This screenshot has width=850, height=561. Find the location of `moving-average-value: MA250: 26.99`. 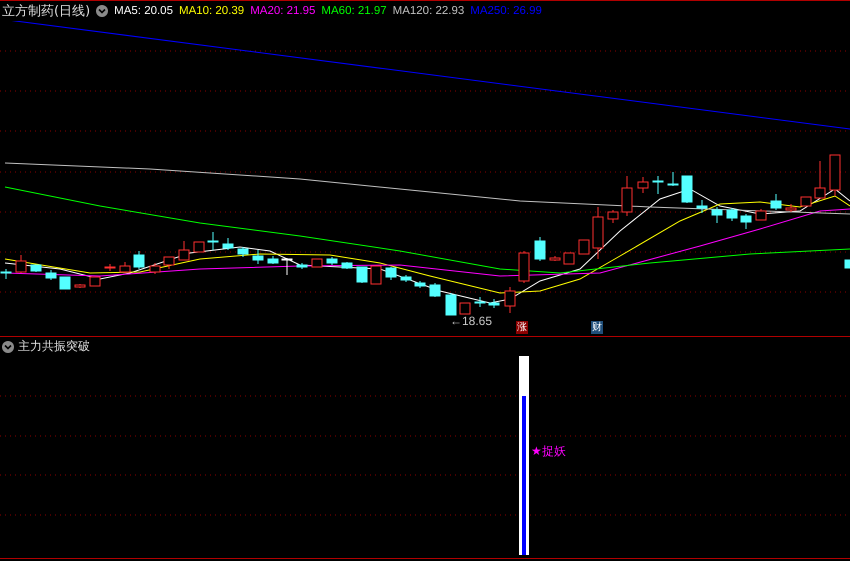

moving-average-value: MA250: 26.99 is located at coordinates (506, 11).